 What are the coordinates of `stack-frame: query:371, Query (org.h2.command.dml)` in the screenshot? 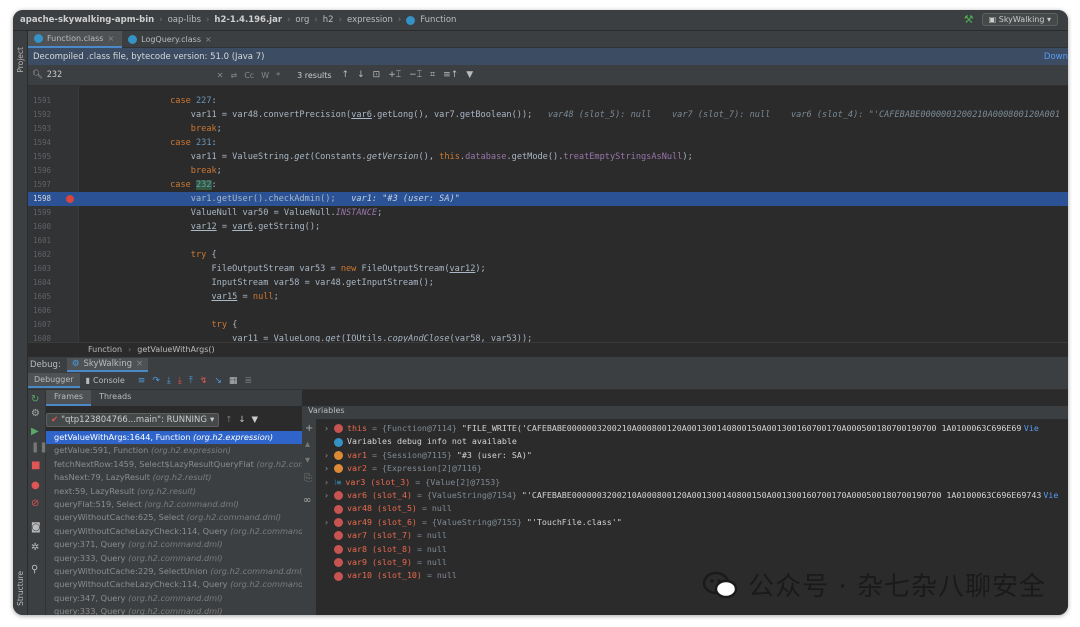 It's located at (174, 544).